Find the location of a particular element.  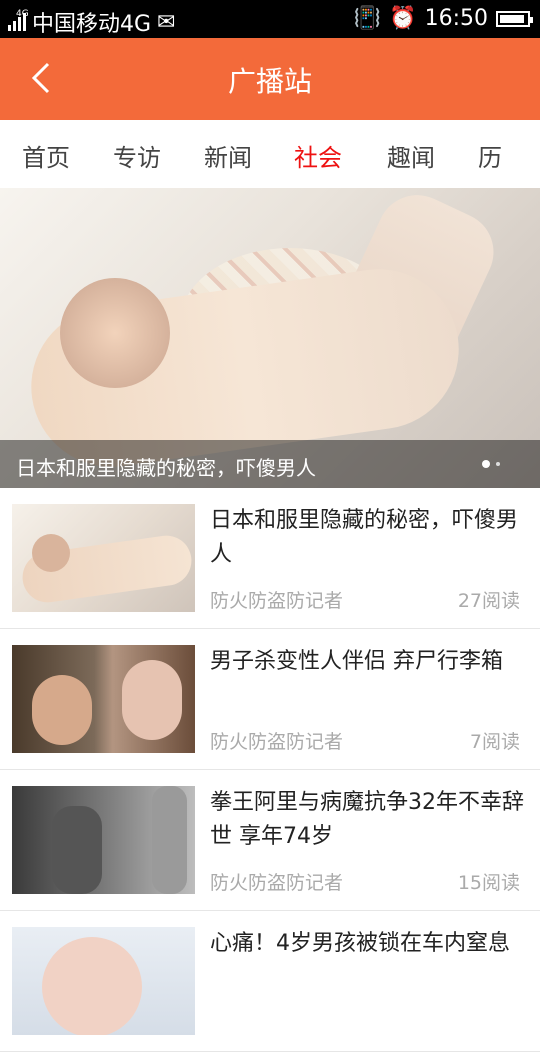

list-item: 男子杀变性人伴侣 弃尸行李箱 防火防盗防记者 7阅读 is located at coordinates (270, 699).